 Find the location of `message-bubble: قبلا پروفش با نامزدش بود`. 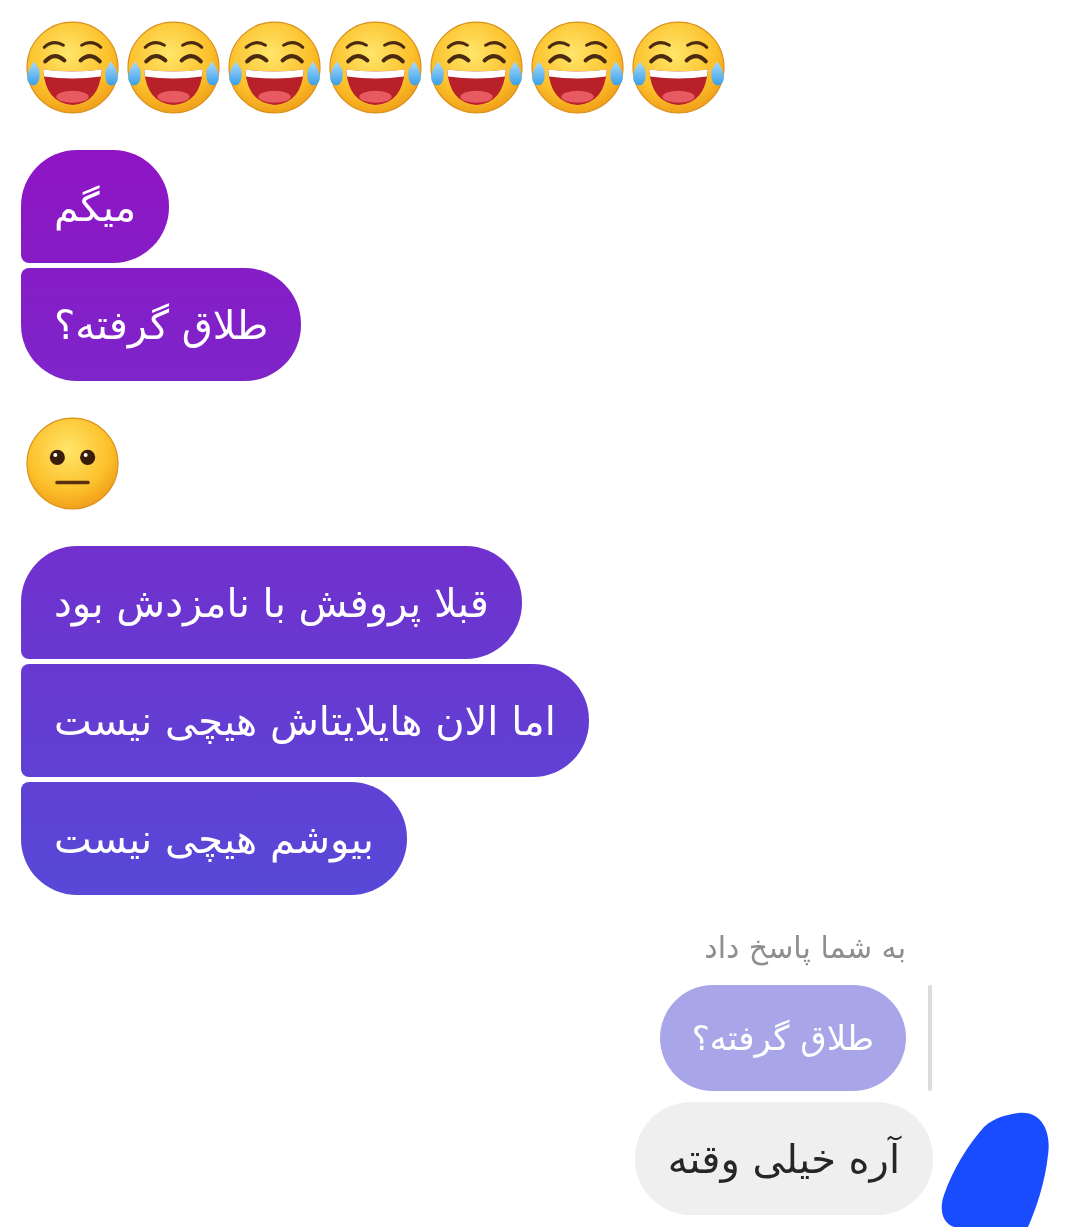

message-bubble: قبلا پروفش با نامزدش بود is located at coordinates (271, 602).